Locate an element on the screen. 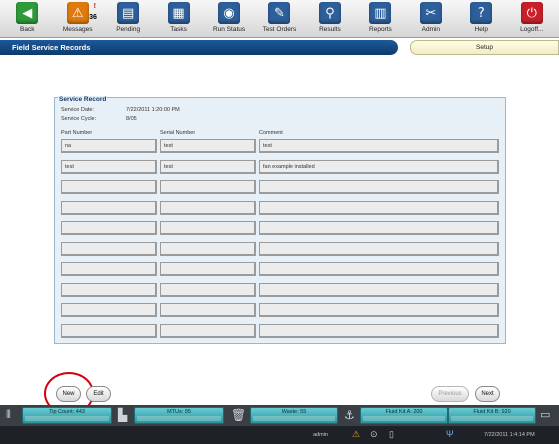 The height and width of the screenshot is (444, 559). tasks-icon: ▦ is located at coordinates (178, 13).